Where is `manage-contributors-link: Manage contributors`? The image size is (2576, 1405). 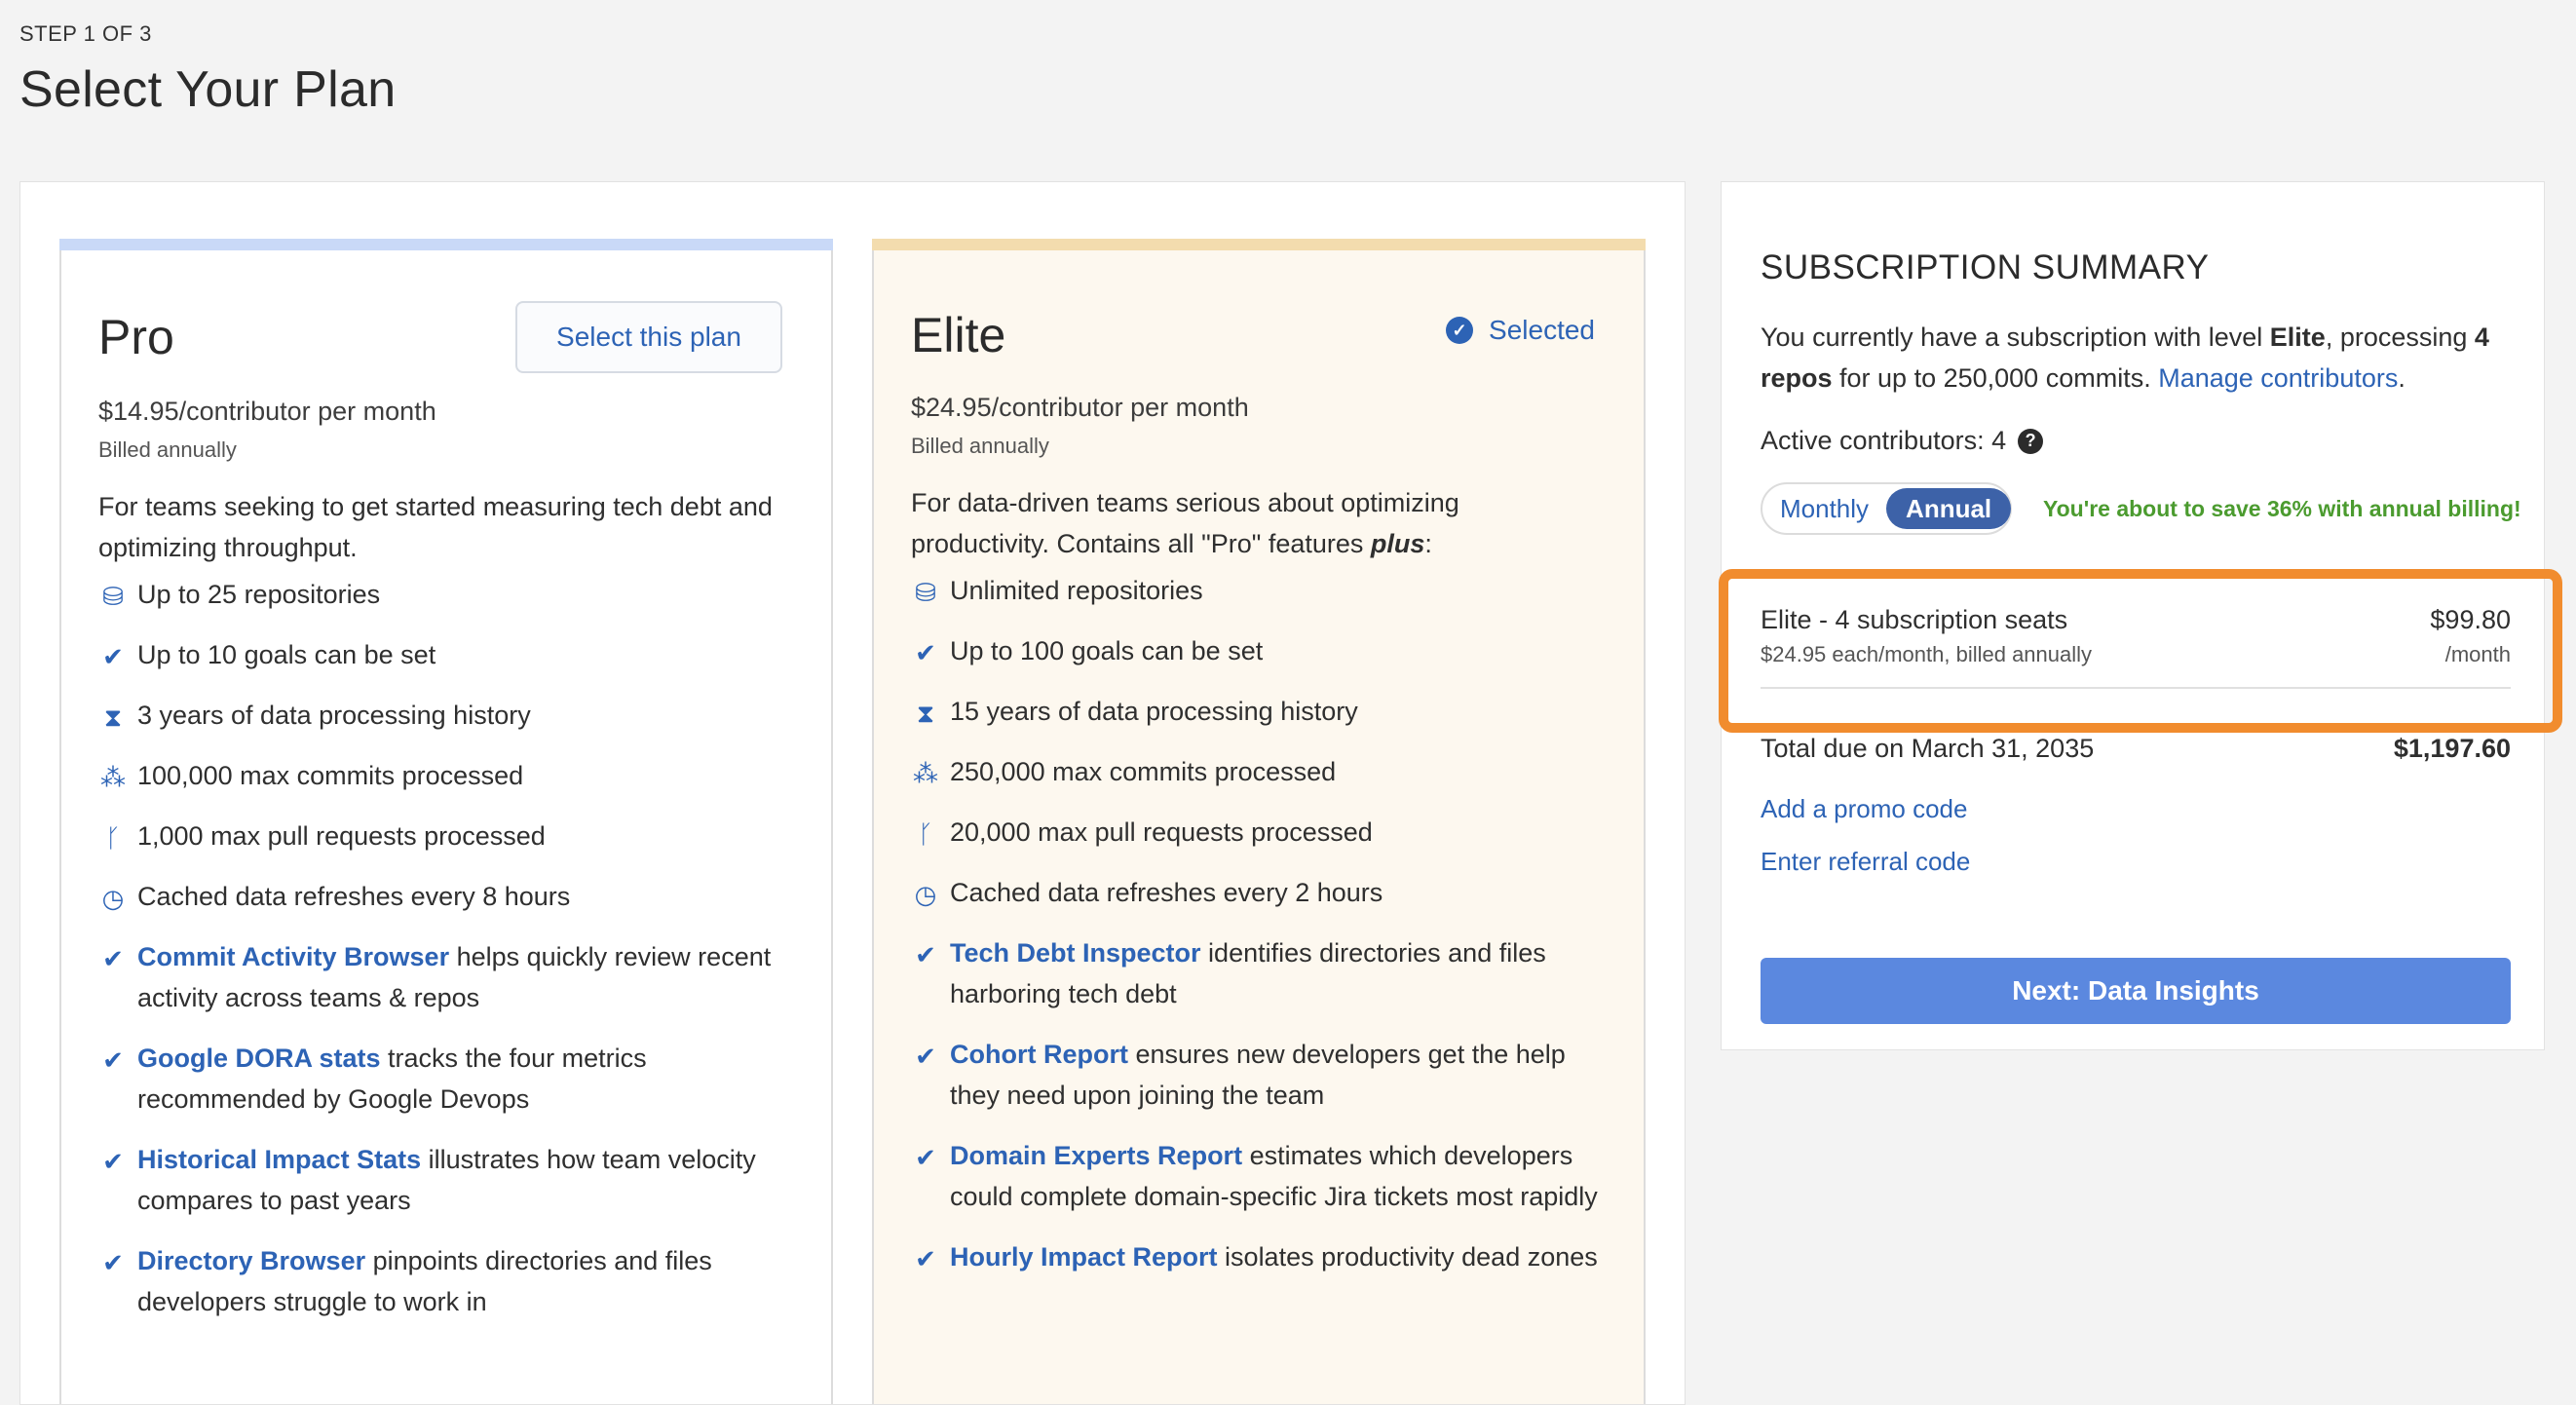
manage-contributors-link: Manage contributors is located at coordinates (2278, 378).